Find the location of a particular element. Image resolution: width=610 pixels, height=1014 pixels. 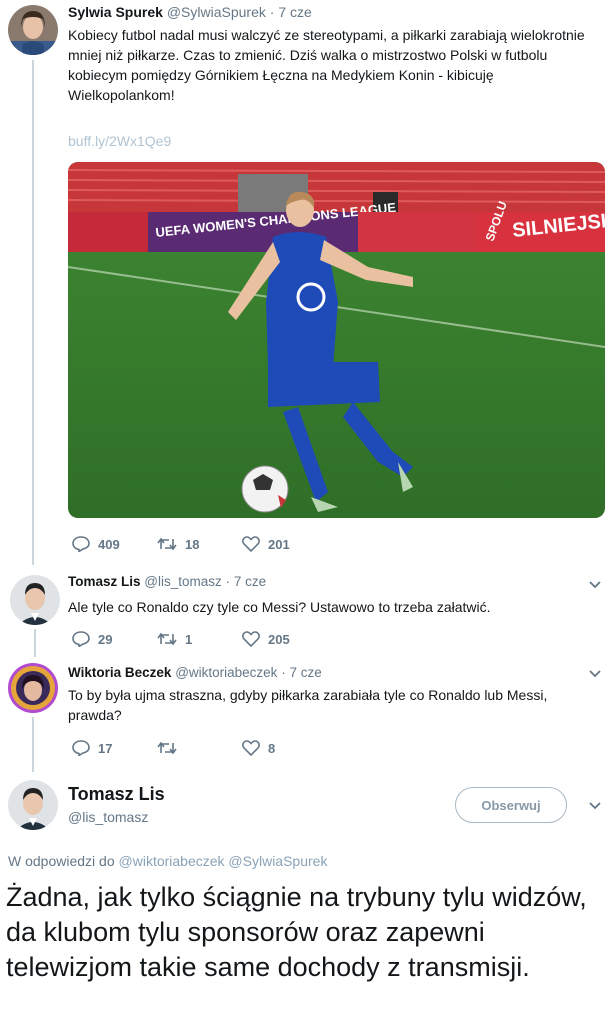

retweet-count: 18 is located at coordinates (192, 544).